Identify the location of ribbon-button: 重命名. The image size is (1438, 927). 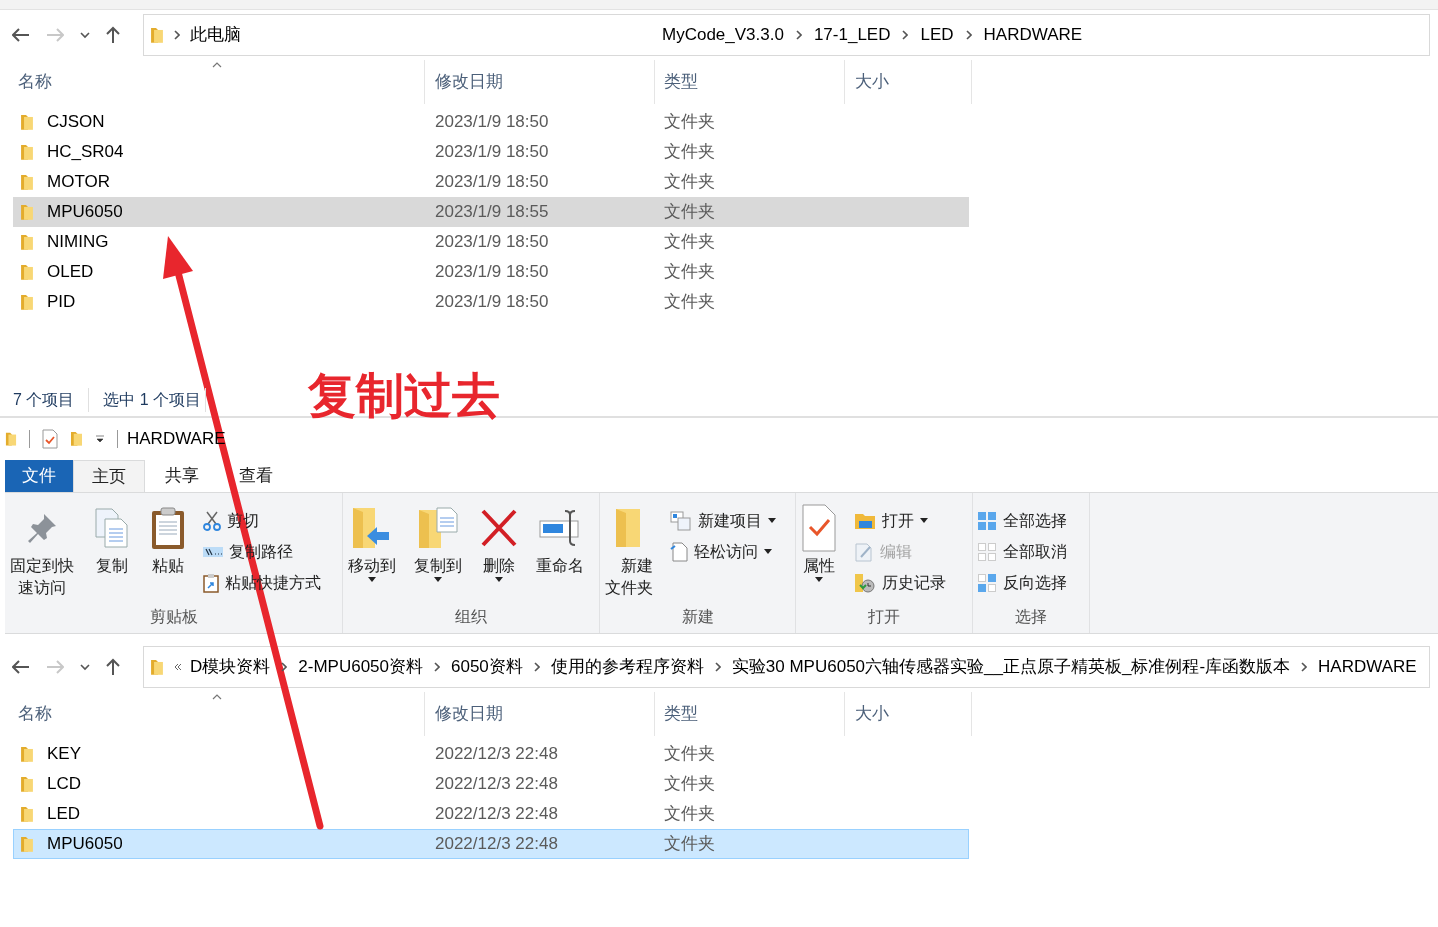
(560, 540).